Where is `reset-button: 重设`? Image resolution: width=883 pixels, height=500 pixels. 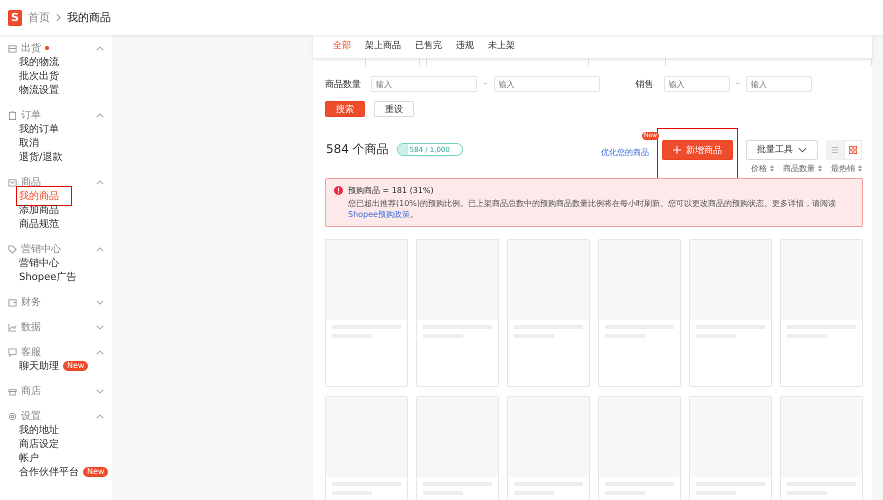 reset-button: 重设 is located at coordinates (394, 109).